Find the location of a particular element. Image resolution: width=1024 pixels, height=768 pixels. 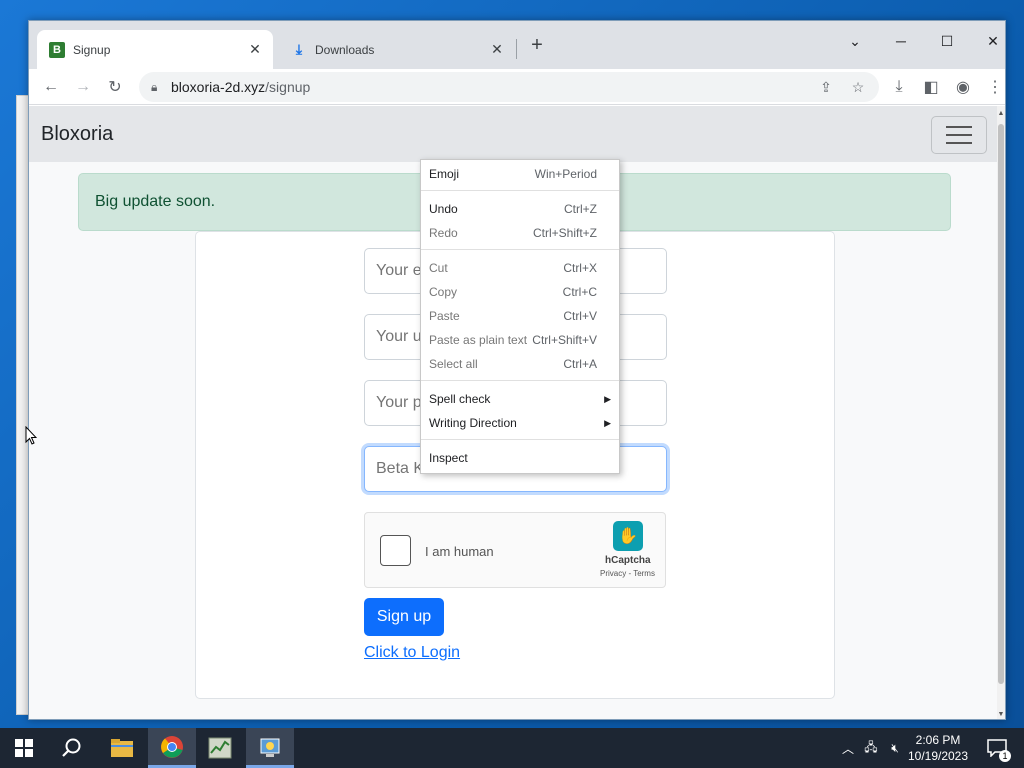

captcha-links: Privacy - Terms is located at coordinates (627, 573).